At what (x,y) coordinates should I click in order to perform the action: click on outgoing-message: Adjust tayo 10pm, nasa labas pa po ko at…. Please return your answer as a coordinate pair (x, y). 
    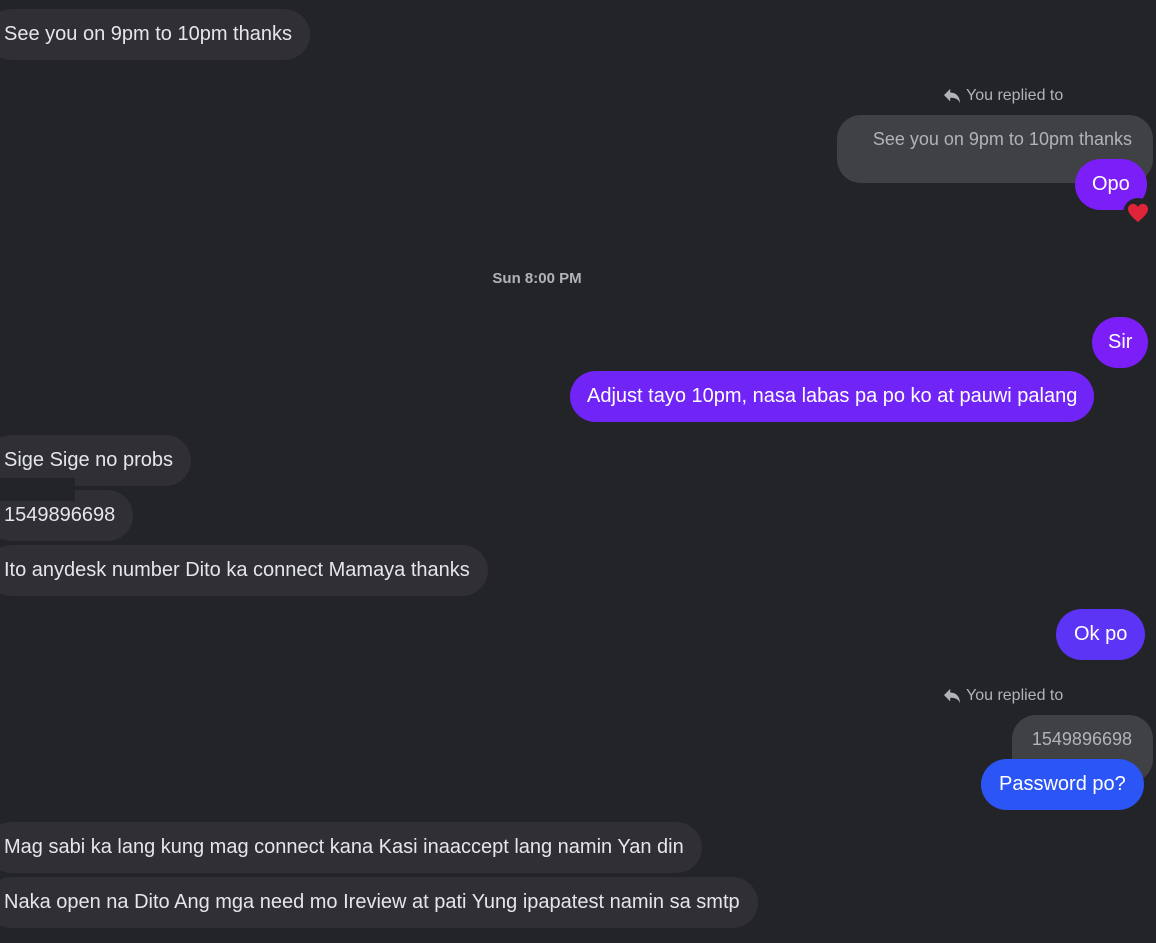
    Looking at the image, I should click on (832, 396).